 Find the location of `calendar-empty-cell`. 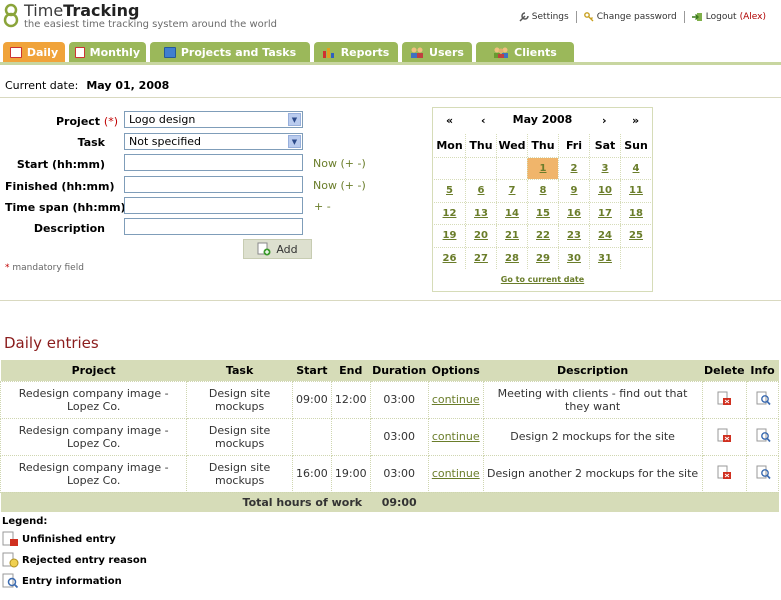

calendar-empty-cell is located at coordinates (635, 258).